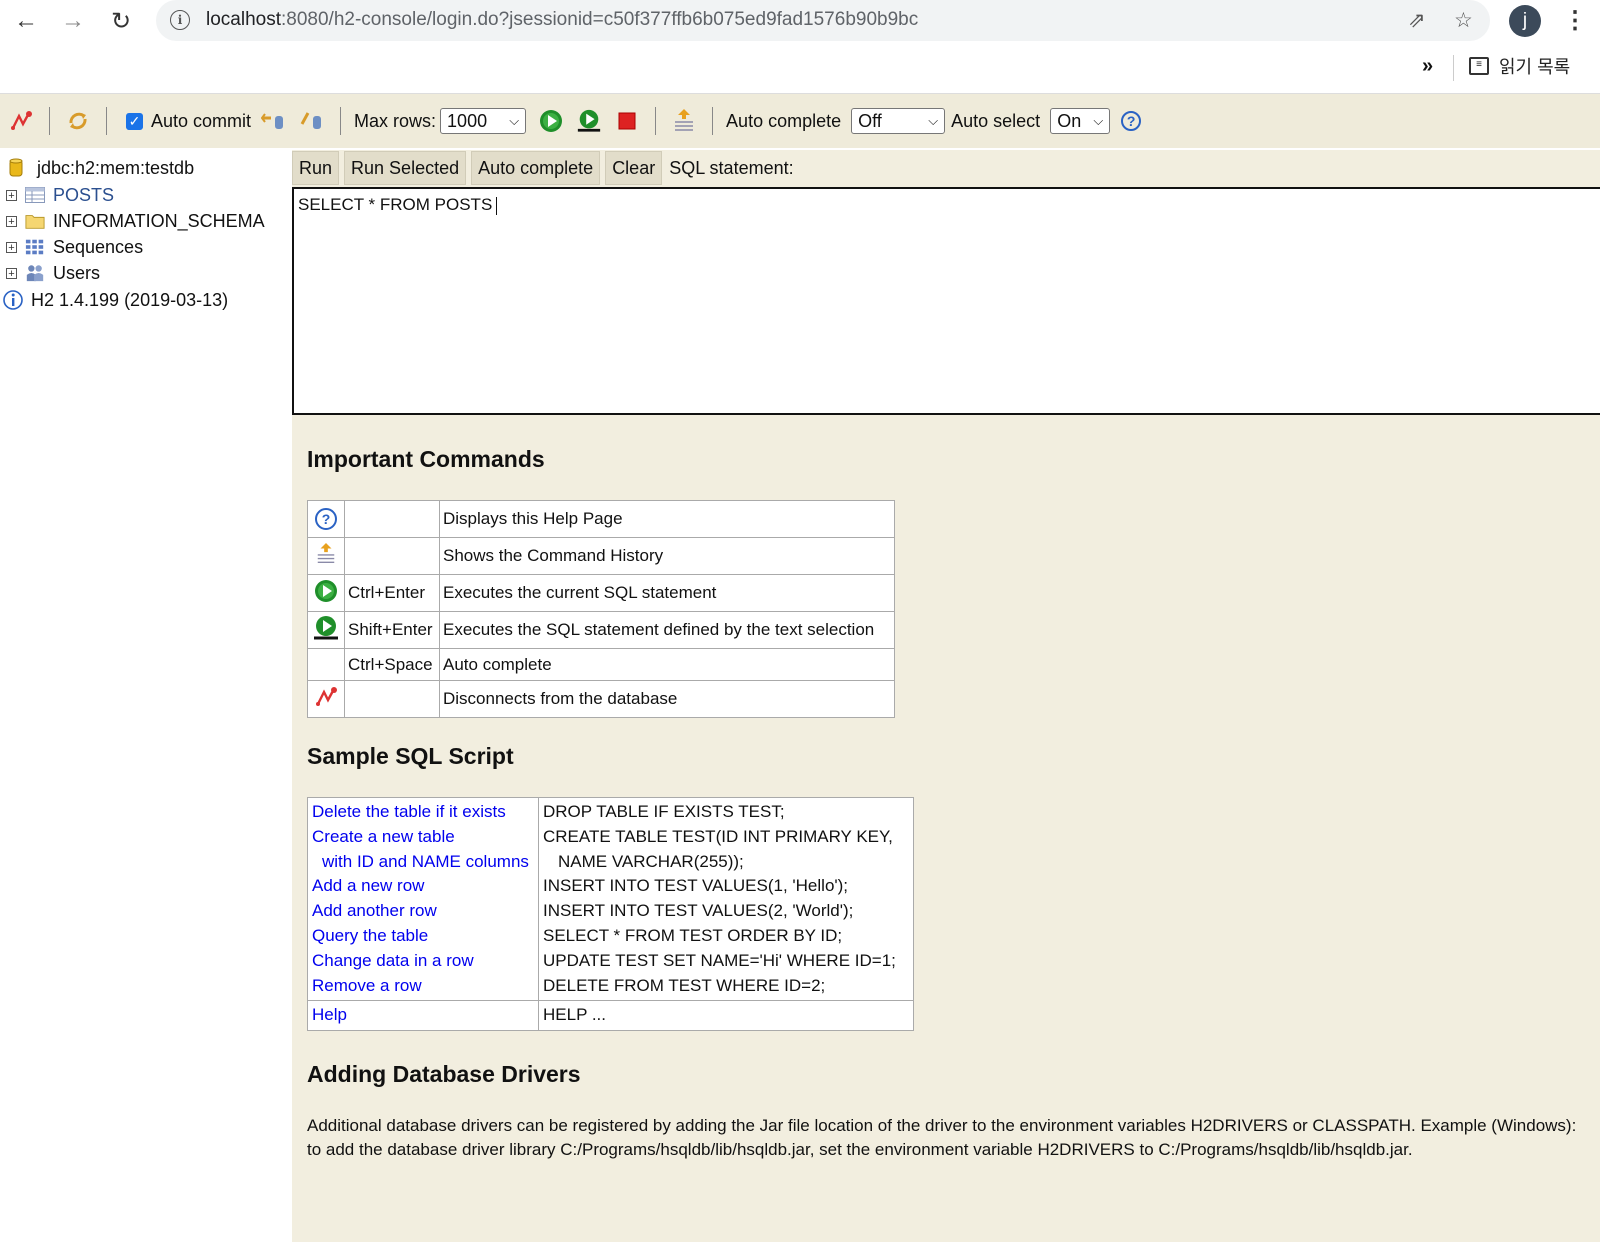 This screenshot has width=1600, height=1242. I want to click on empty-icon-cell, so click(326, 664).